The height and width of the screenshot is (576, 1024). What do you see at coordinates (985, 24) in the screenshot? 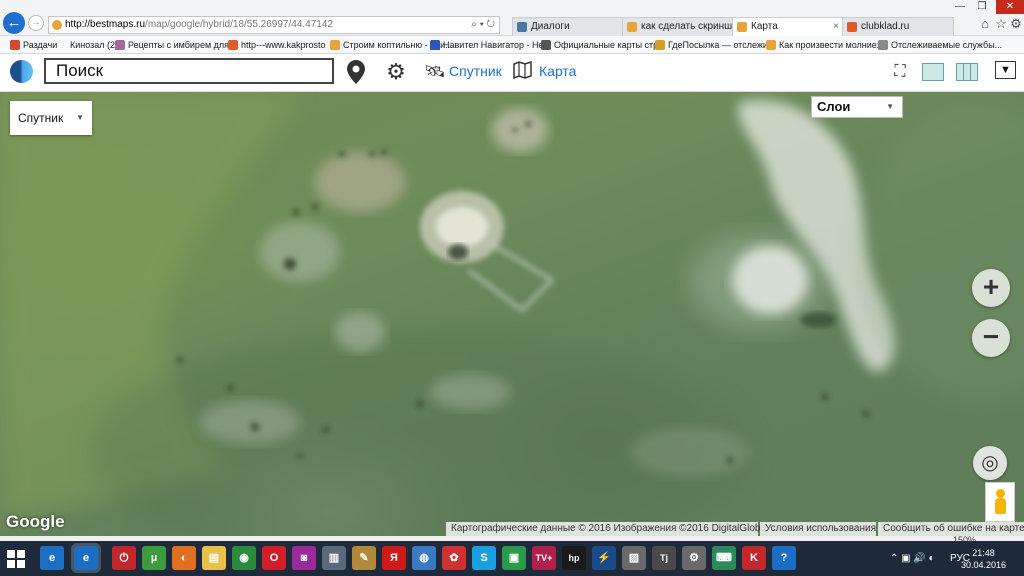
I see `home-icon: ⌂` at bounding box center [985, 24].